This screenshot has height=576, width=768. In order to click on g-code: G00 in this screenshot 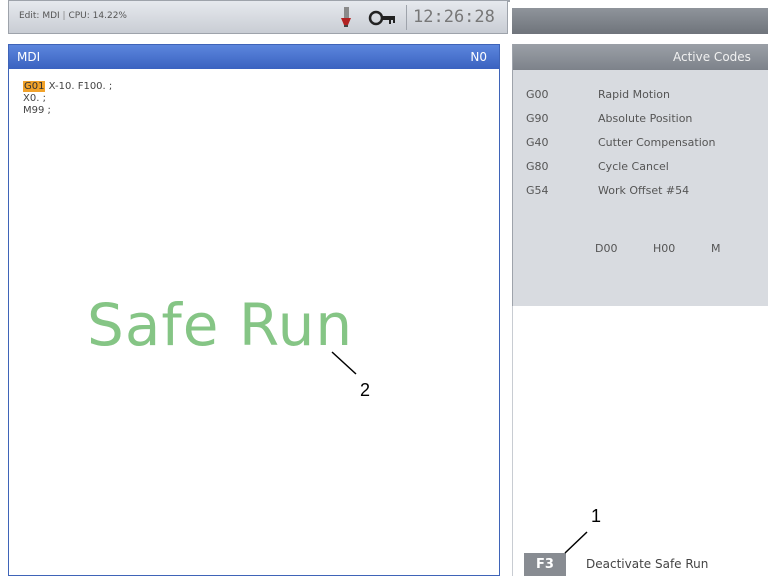, I will do `click(537, 94)`.